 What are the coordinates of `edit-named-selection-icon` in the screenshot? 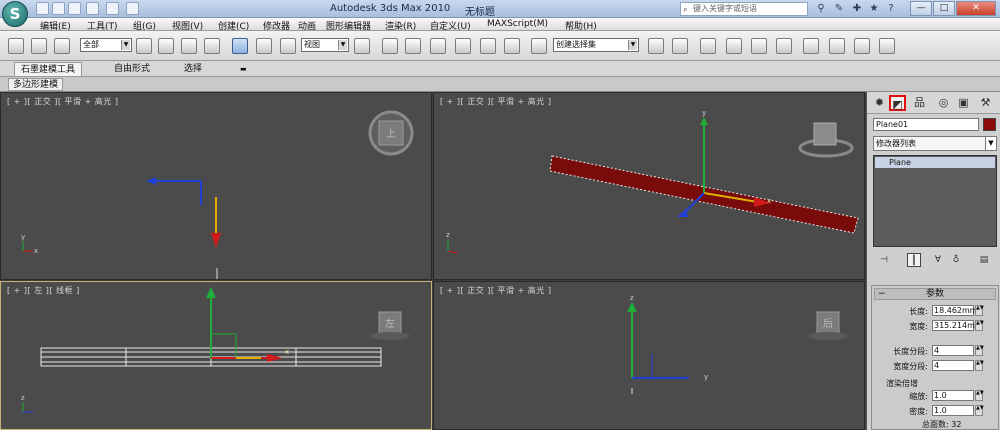 It's located at (539, 46).